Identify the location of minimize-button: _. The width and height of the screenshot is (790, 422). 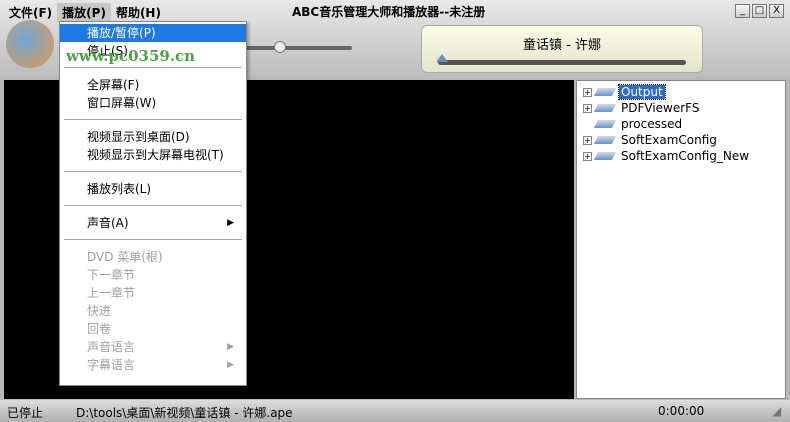
(742, 11).